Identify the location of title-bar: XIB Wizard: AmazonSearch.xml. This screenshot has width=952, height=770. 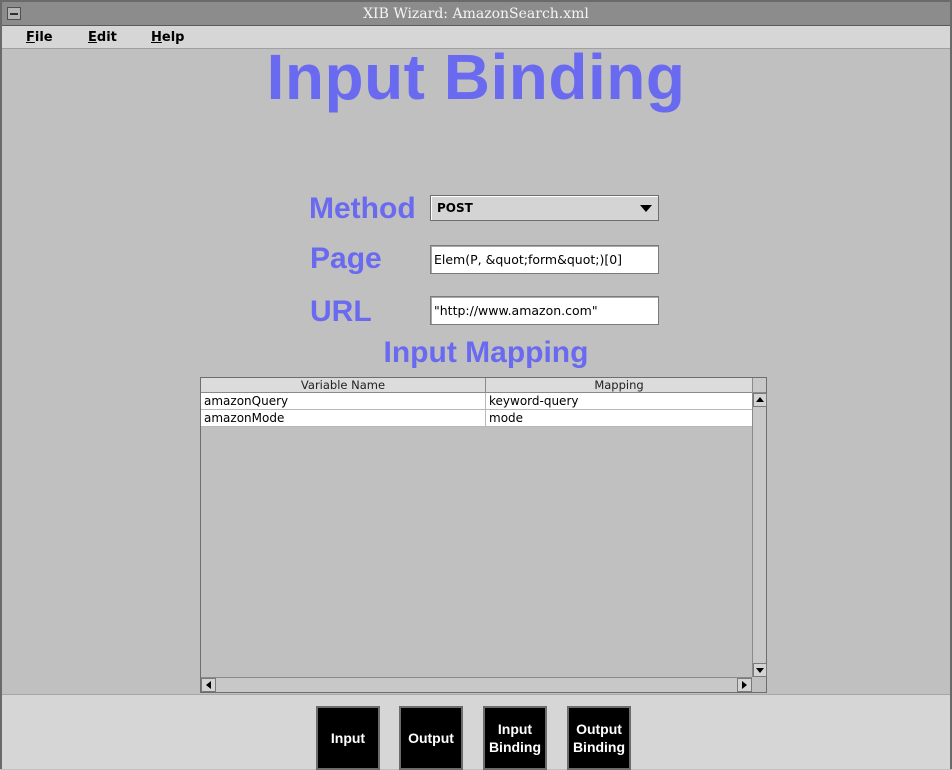
(476, 14).